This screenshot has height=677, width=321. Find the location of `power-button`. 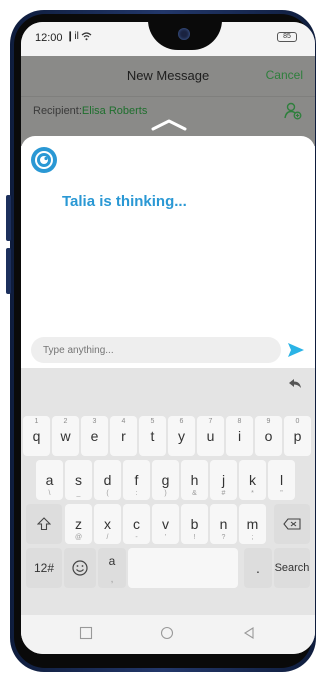

power-button is located at coordinates (8, 271).